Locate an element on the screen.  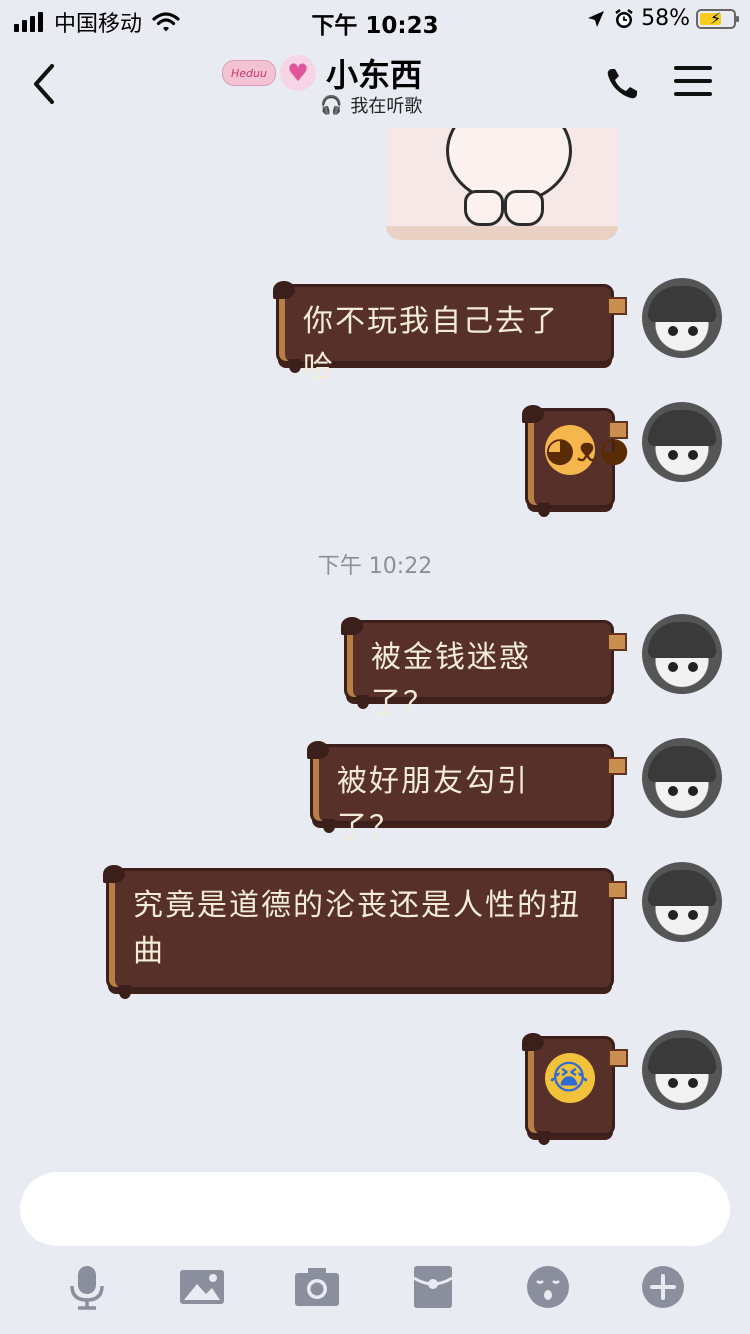
message-bubble: 究竟是道德的沦丧还是人性的扭曲 is located at coordinates (365, 932).